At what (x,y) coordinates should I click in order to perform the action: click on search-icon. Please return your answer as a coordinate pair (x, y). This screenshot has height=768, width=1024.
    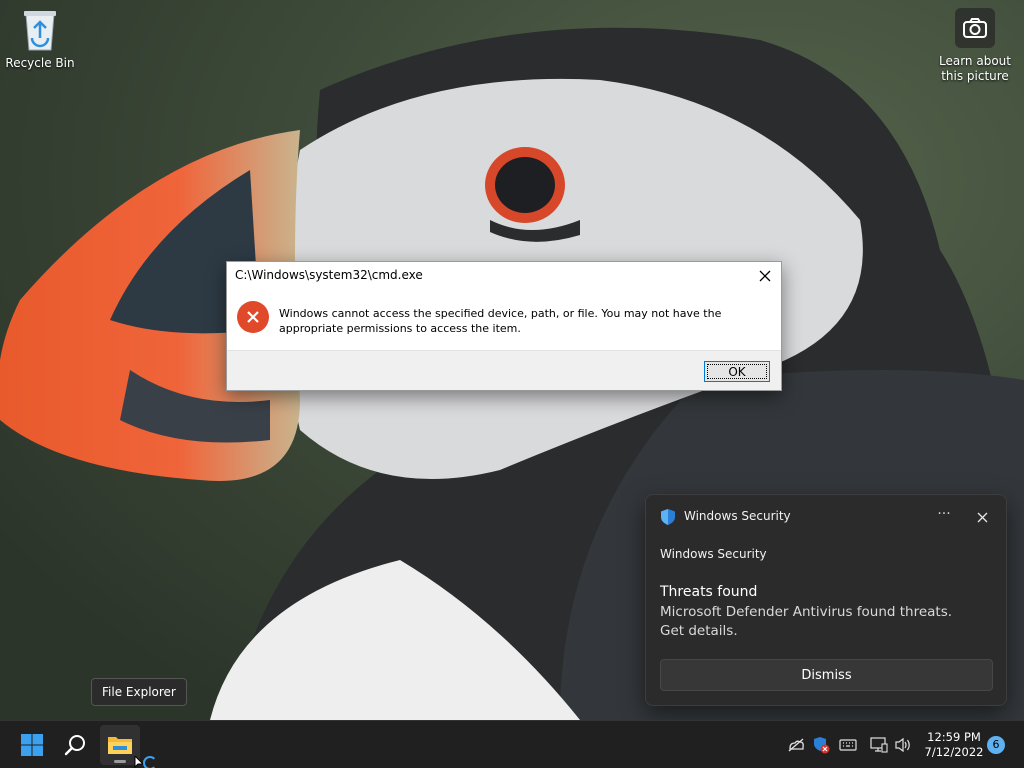
    Looking at the image, I should click on (74, 745).